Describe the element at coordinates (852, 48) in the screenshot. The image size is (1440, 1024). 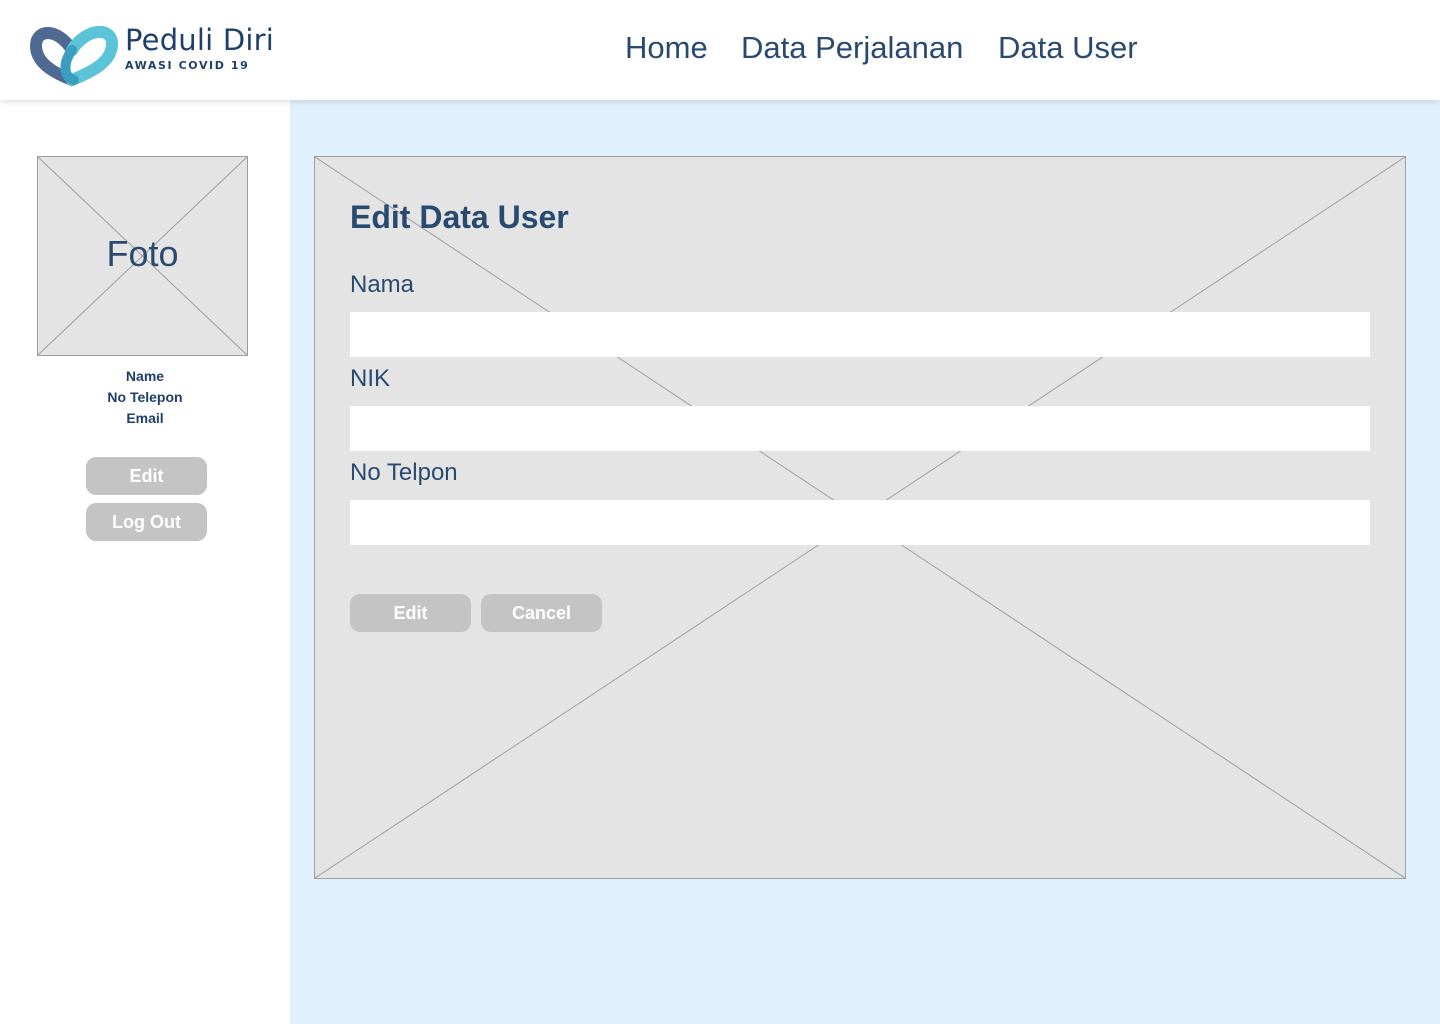
I see `nav-data-perjalanan: Data Perjalanan` at that location.